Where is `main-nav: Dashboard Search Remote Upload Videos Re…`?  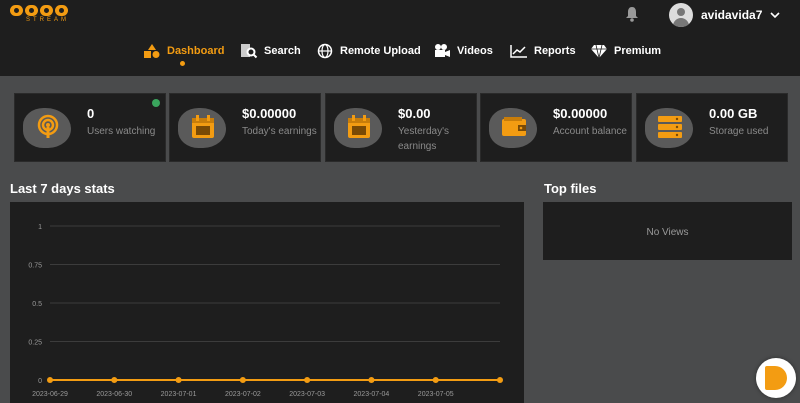 main-nav: Dashboard Search Remote Upload Videos Re… is located at coordinates (400, 55).